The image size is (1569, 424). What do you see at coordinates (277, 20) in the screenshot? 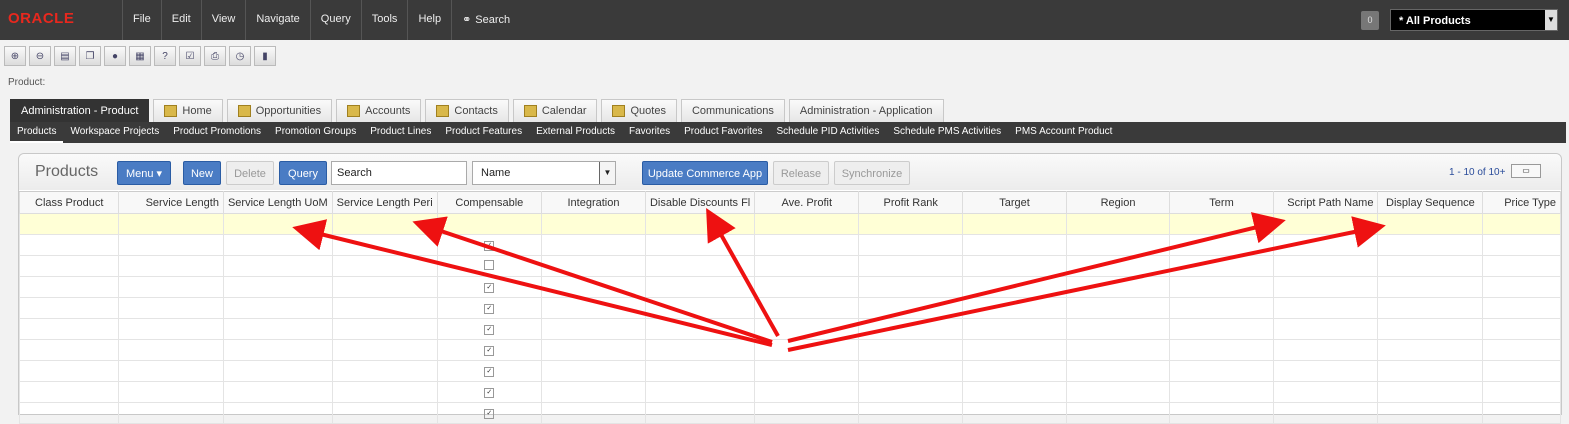
I see `menu-navigate: Navigate` at bounding box center [277, 20].